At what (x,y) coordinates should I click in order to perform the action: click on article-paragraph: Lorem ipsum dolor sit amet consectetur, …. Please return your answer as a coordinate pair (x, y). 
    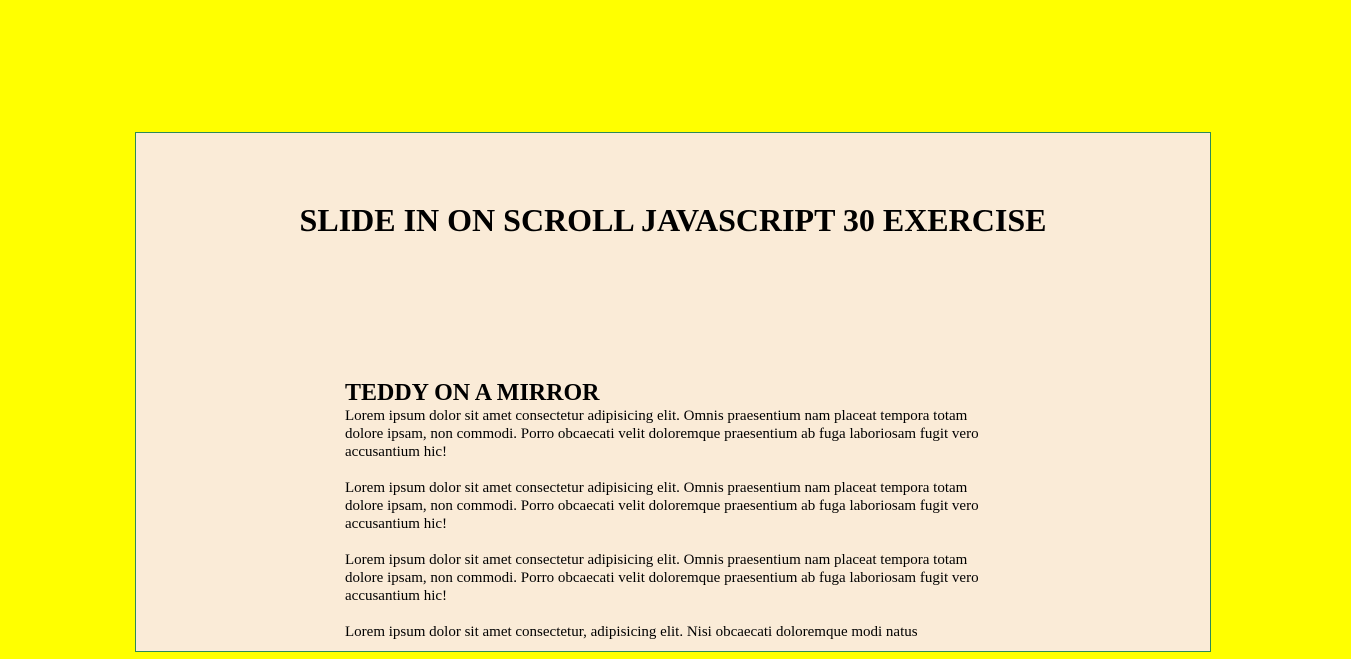
    Looking at the image, I should click on (631, 632).